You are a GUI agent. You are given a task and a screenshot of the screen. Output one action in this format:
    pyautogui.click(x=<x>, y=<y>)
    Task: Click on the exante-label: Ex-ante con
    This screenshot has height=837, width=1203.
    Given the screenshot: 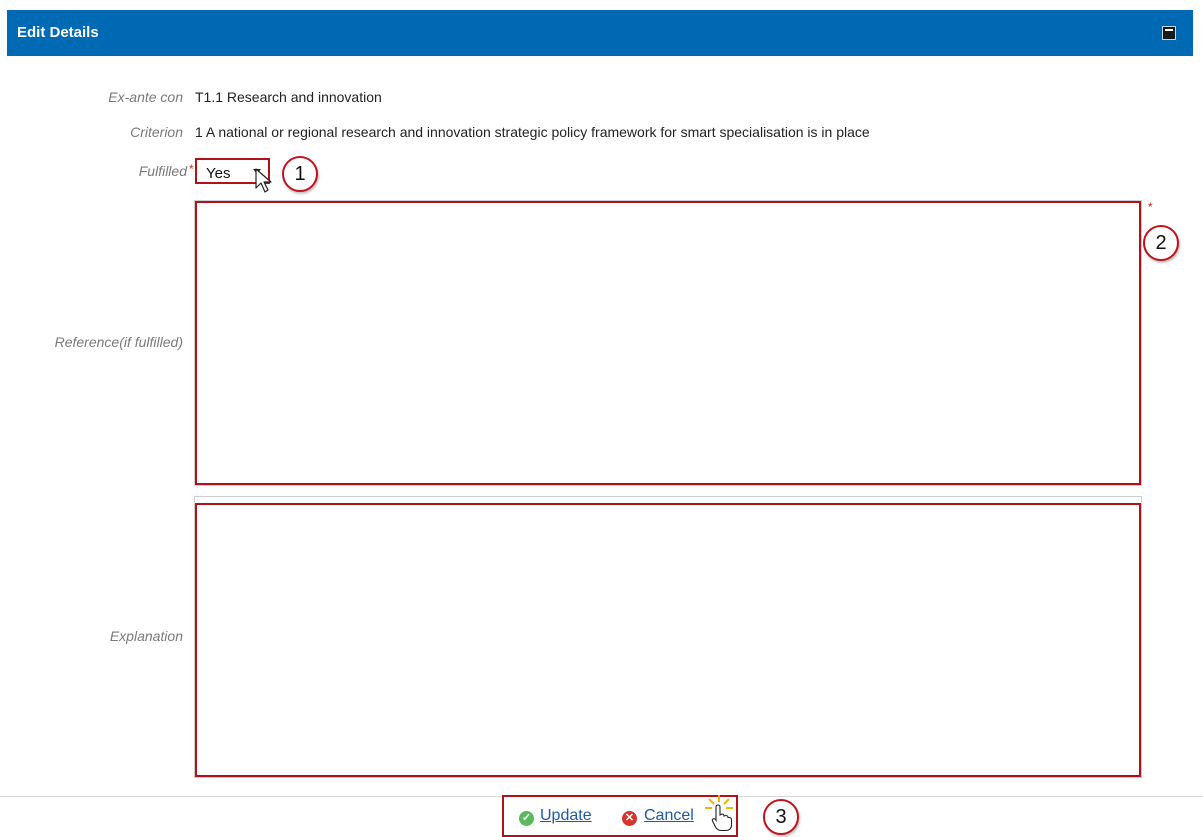 What is the action you would take?
    pyautogui.click(x=145, y=97)
    